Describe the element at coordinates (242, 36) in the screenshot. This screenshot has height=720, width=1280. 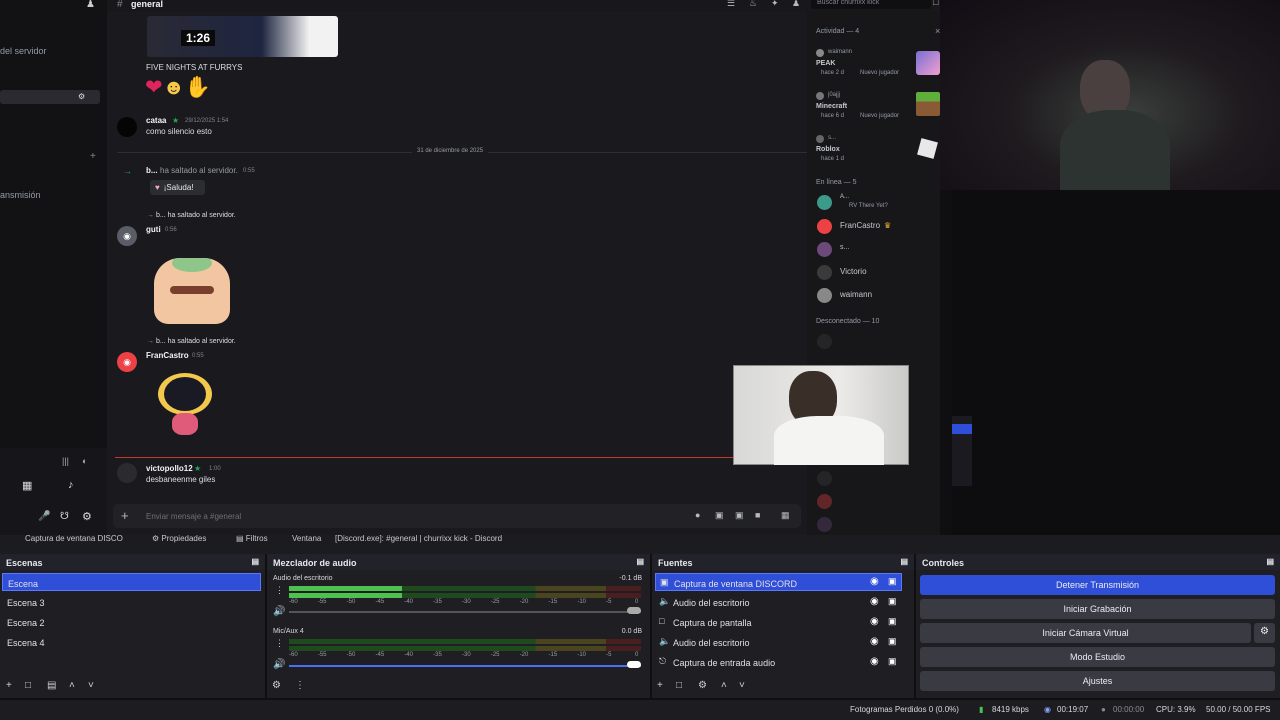
I see `image-attachment: 1:26` at that location.